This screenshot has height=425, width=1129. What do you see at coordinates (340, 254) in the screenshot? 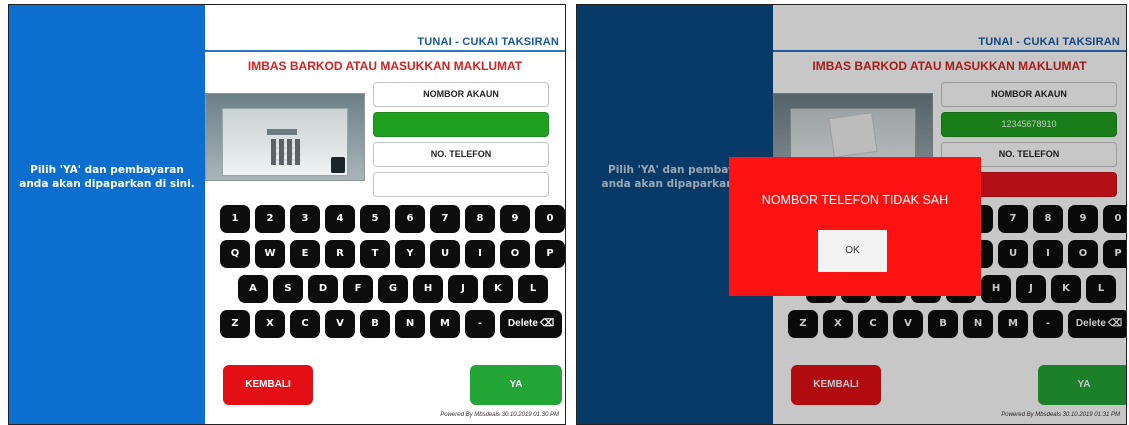
I see `key-r: R` at bounding box center [340, 254].